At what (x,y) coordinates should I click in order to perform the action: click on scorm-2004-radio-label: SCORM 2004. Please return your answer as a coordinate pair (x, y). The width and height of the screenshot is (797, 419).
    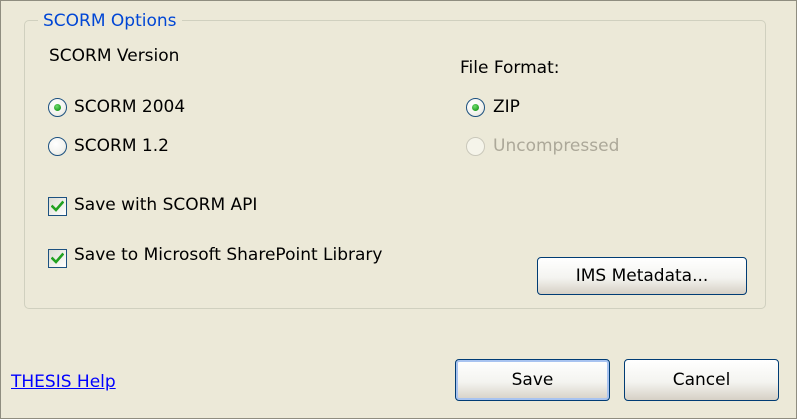
    Looking at the image, I should click on (129, 107).